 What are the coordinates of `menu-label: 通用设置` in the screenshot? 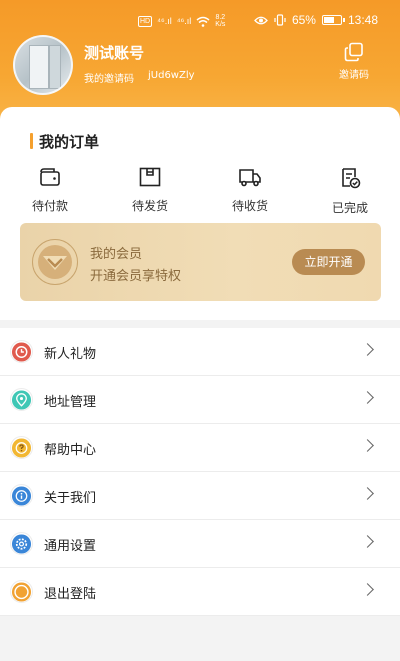 It's located at (70, 546).